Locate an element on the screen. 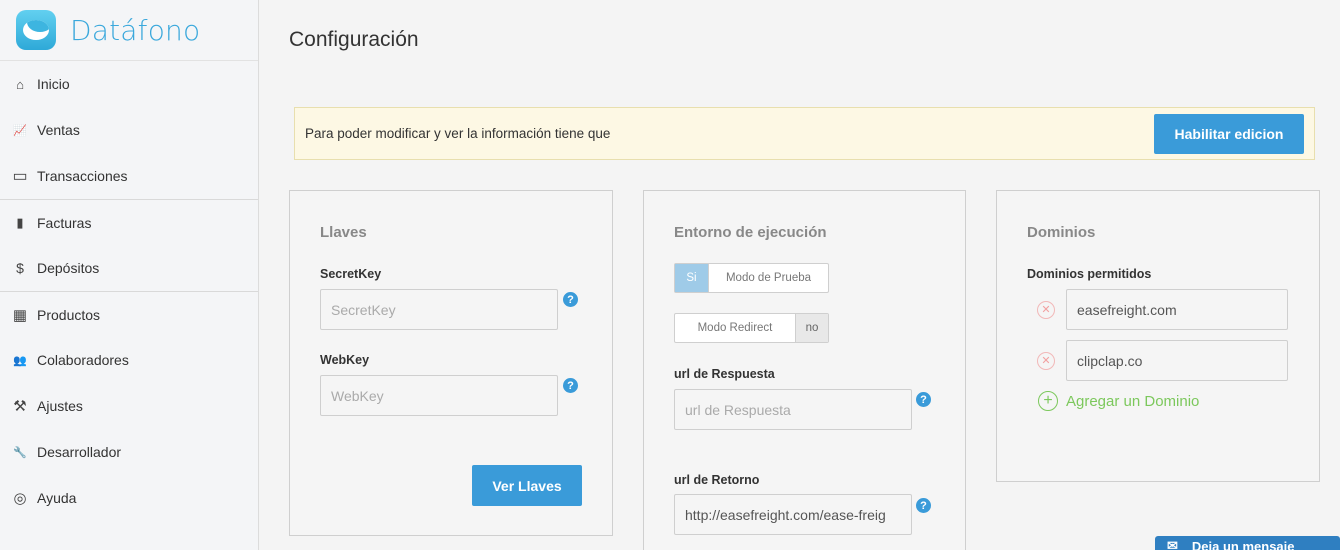  allowed-domains-label: Dominios permitidos is located at coordinates (1089, 274).